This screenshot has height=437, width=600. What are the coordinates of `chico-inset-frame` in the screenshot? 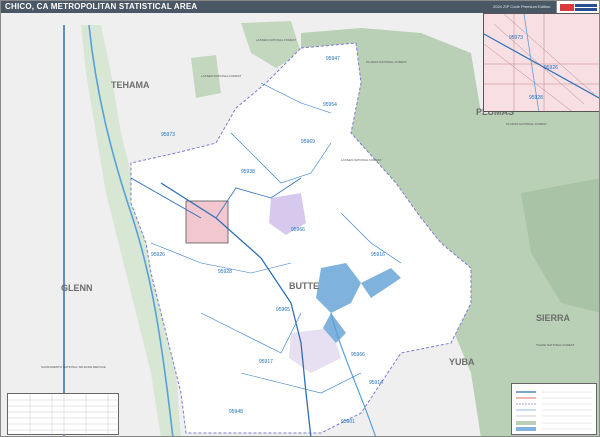 It's located at (207, 222).